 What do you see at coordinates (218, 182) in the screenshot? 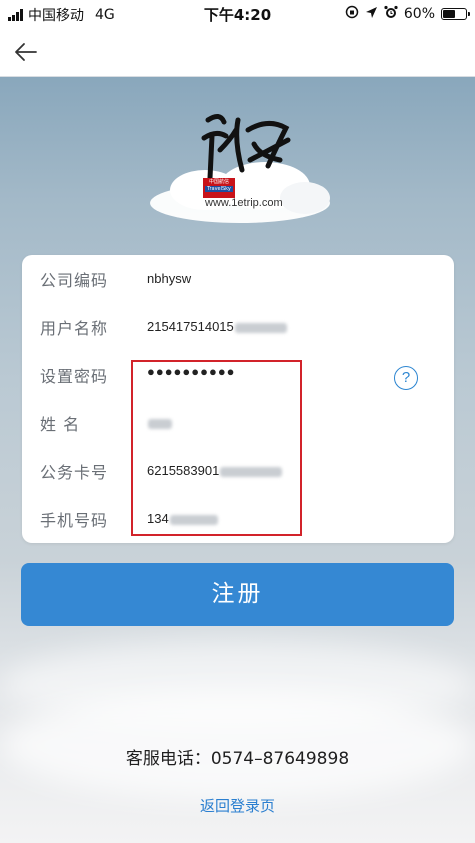
I see `badge-cn-text: 中国航信` at bounding box center [218, 182].